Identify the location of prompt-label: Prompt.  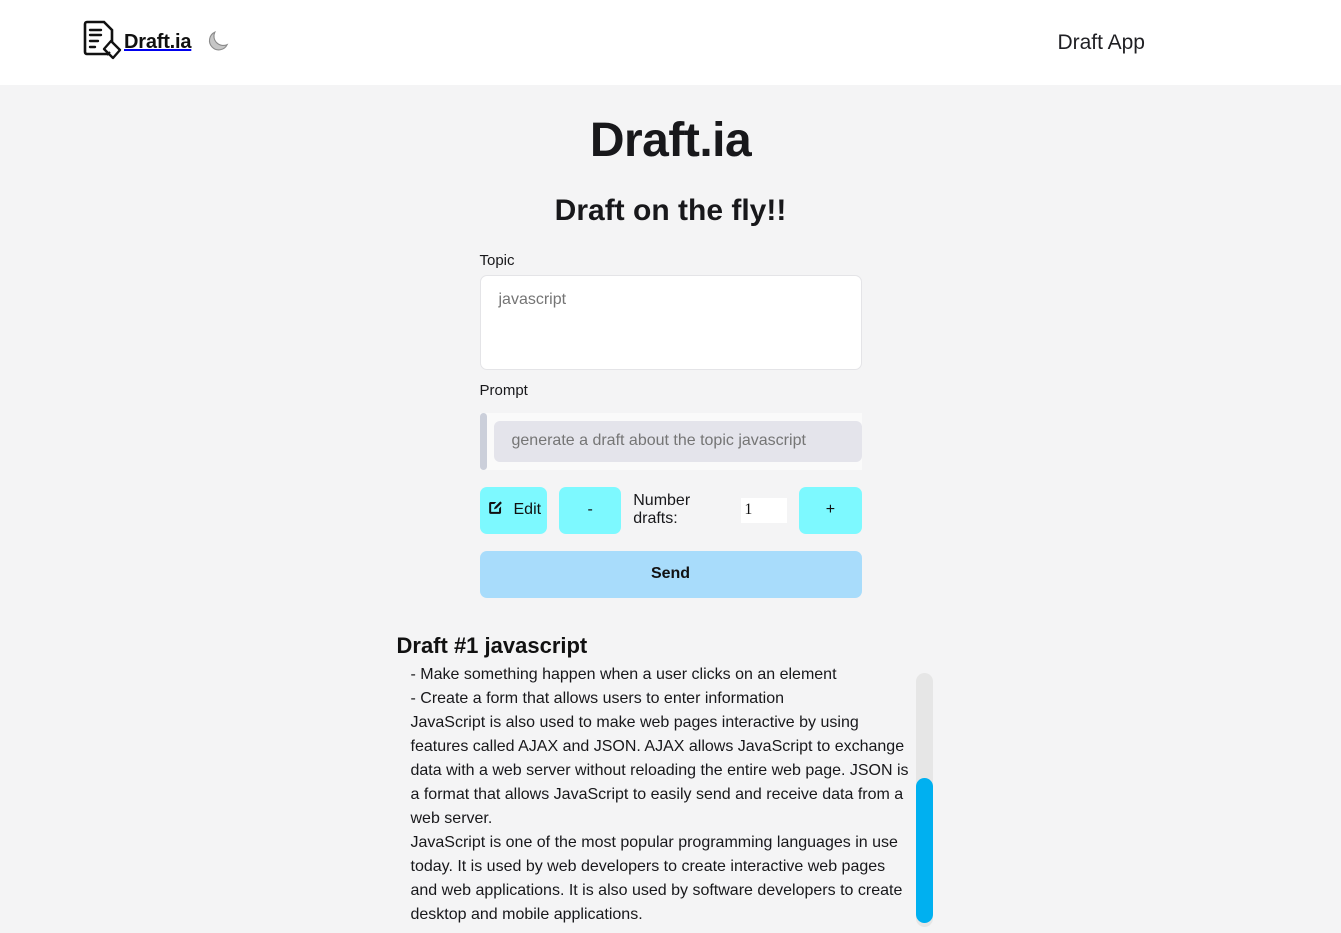
(503, 390).